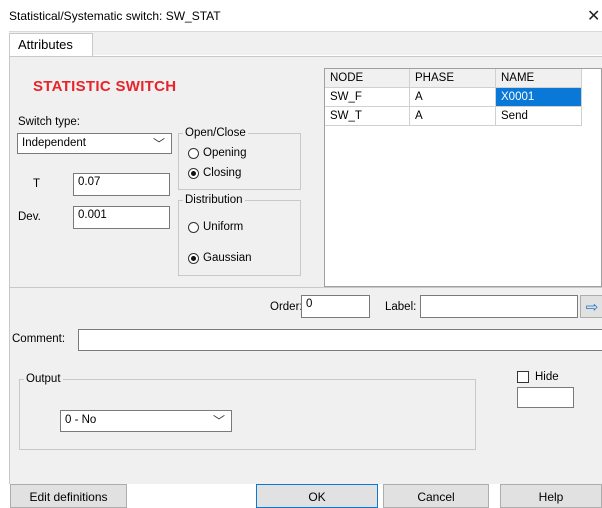 Image resolution: width=602 pixels, height=508 pixels. What do you see at coordinates (193, 153) in the screenshot?
I see `opening-radio-button` at bounding box center [193, 153].